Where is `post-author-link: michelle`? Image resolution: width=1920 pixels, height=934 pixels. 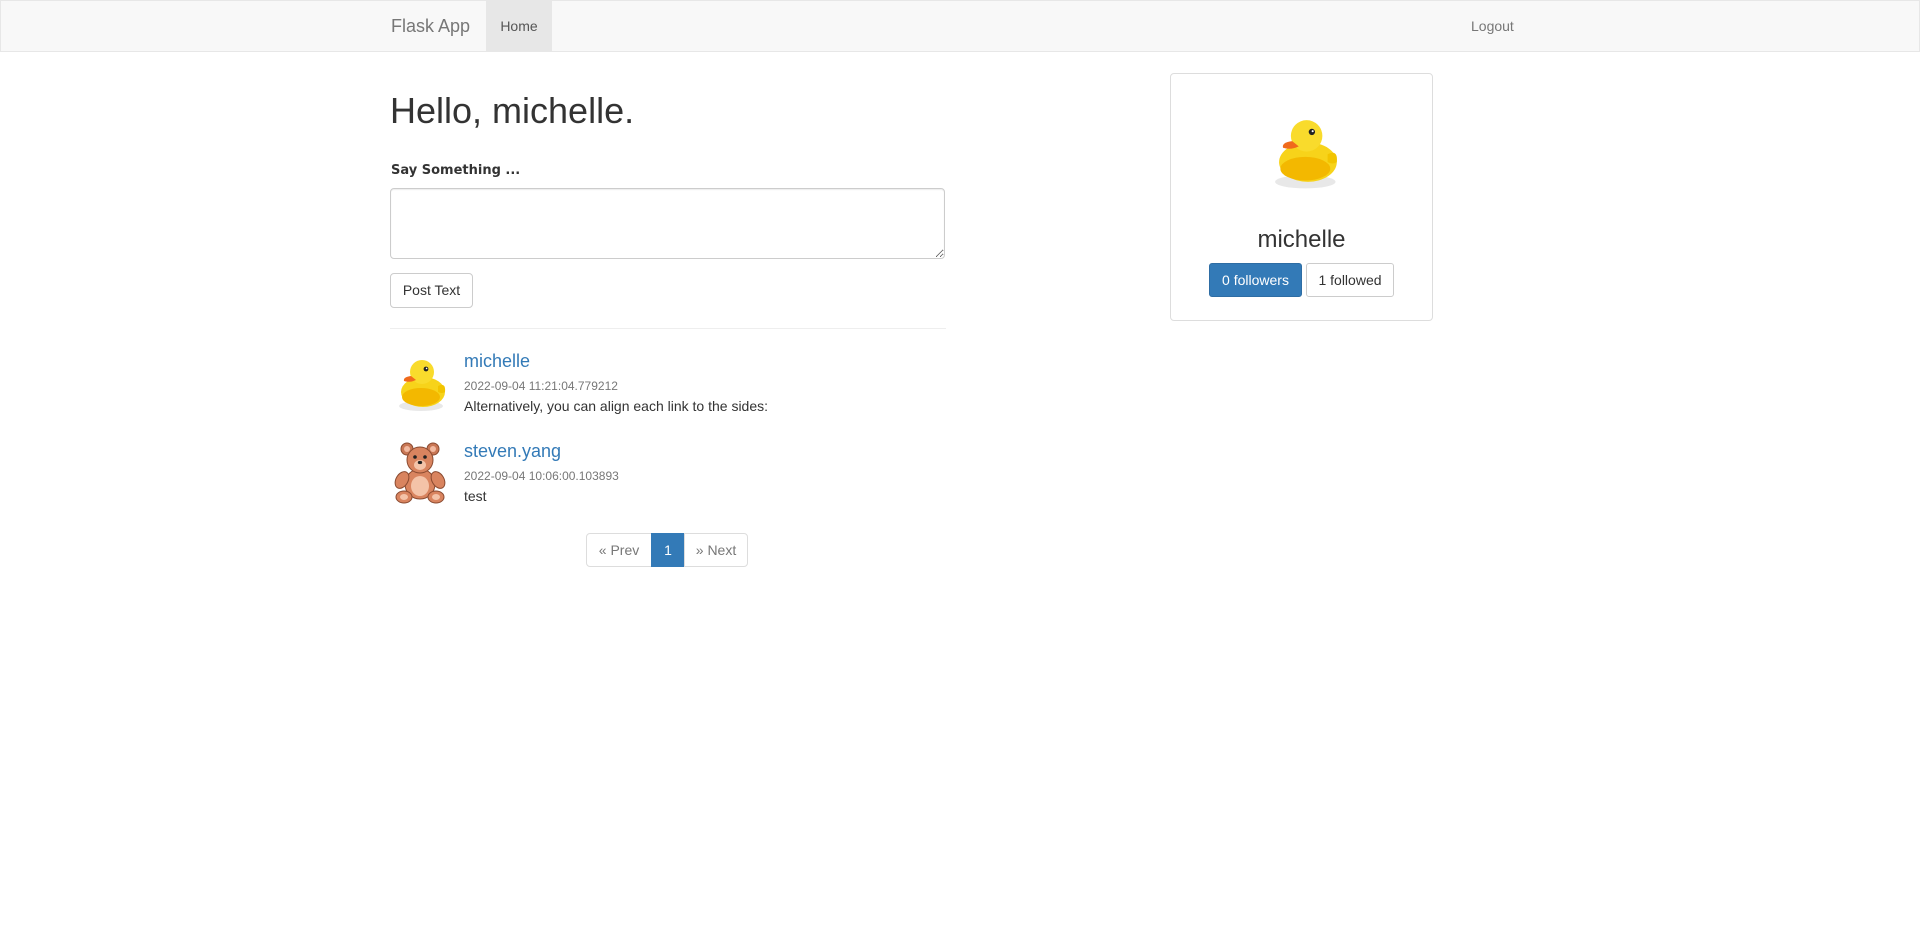
post-author-link: michelle is located at coordinates (497, 361).